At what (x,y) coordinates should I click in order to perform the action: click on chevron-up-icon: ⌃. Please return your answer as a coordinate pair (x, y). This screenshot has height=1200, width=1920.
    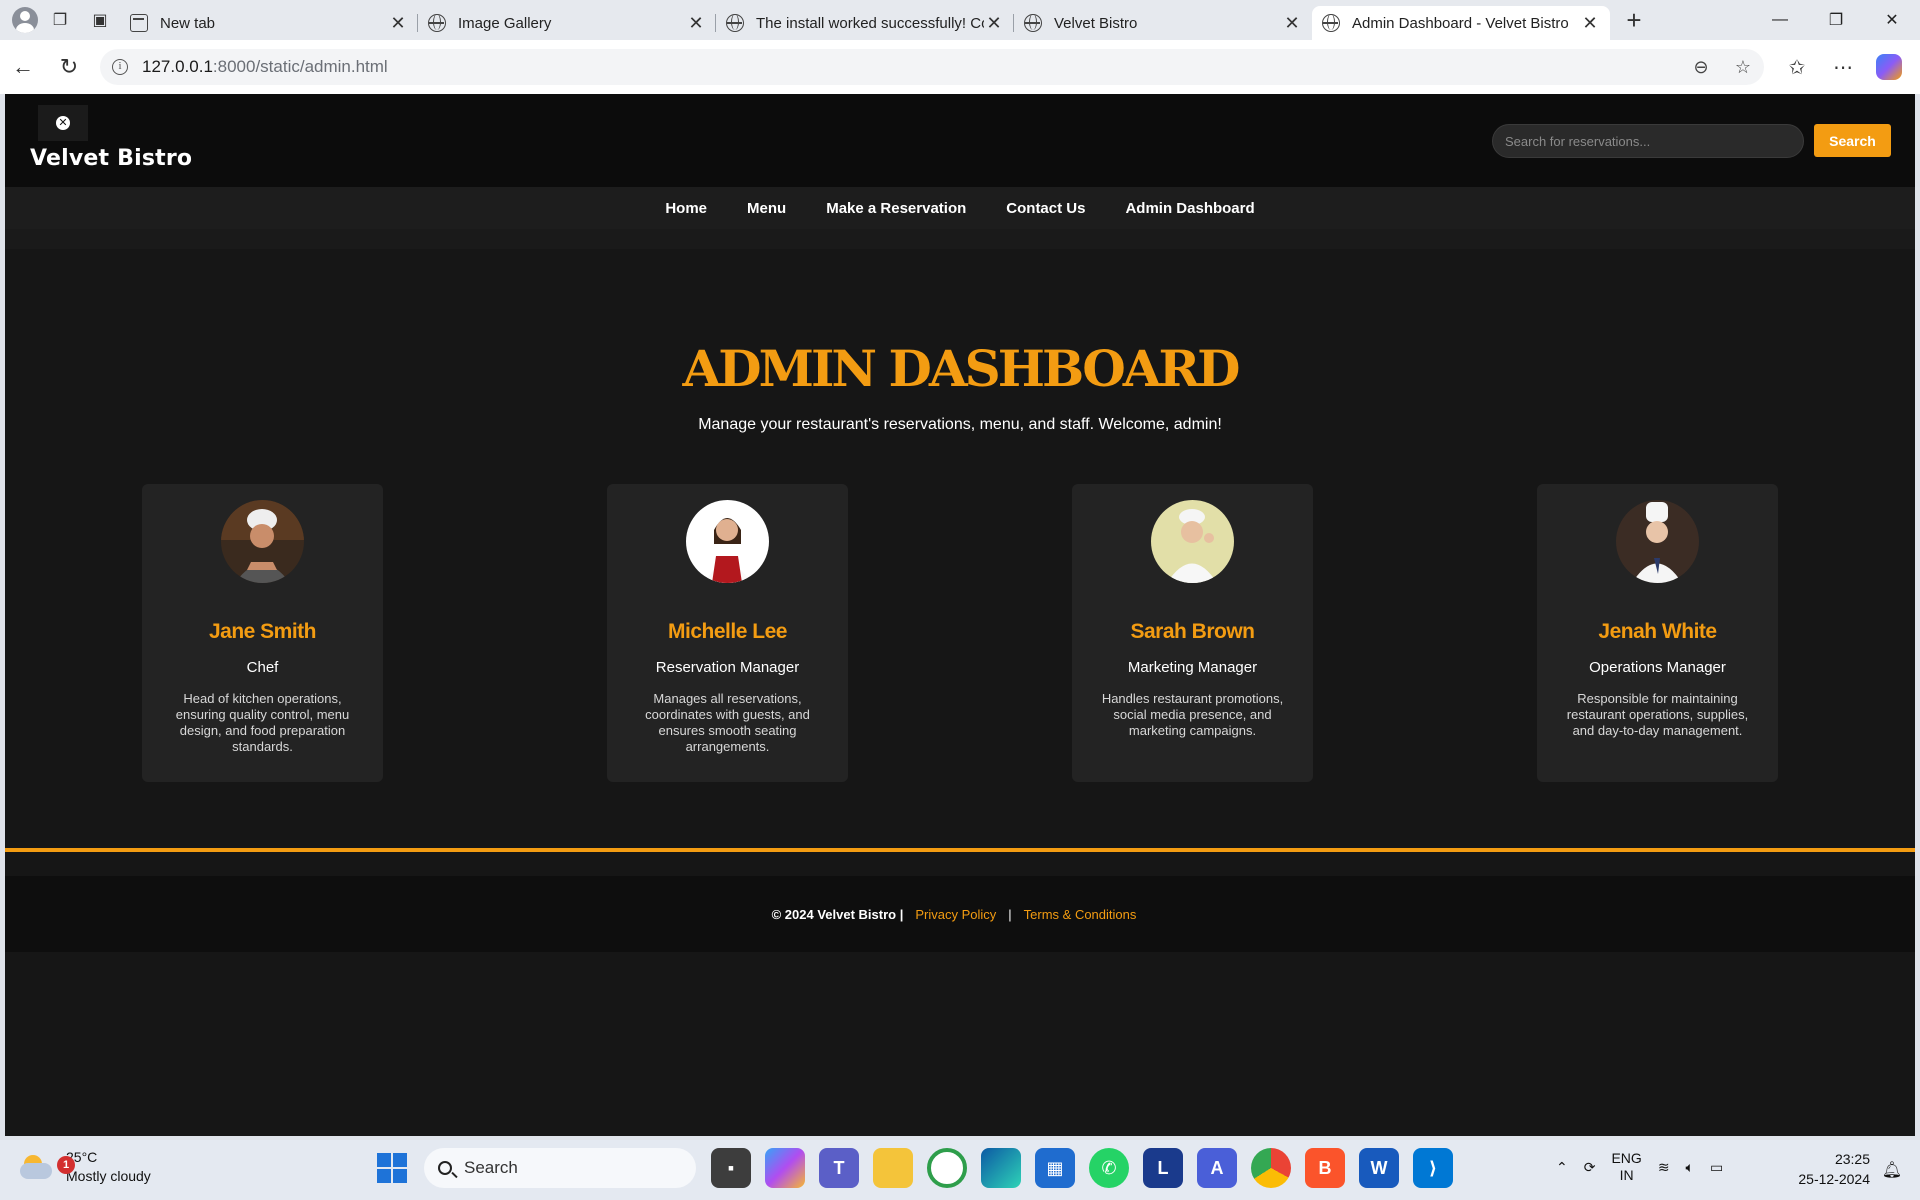
    Looking at the image, I should click on (1562, 1167).